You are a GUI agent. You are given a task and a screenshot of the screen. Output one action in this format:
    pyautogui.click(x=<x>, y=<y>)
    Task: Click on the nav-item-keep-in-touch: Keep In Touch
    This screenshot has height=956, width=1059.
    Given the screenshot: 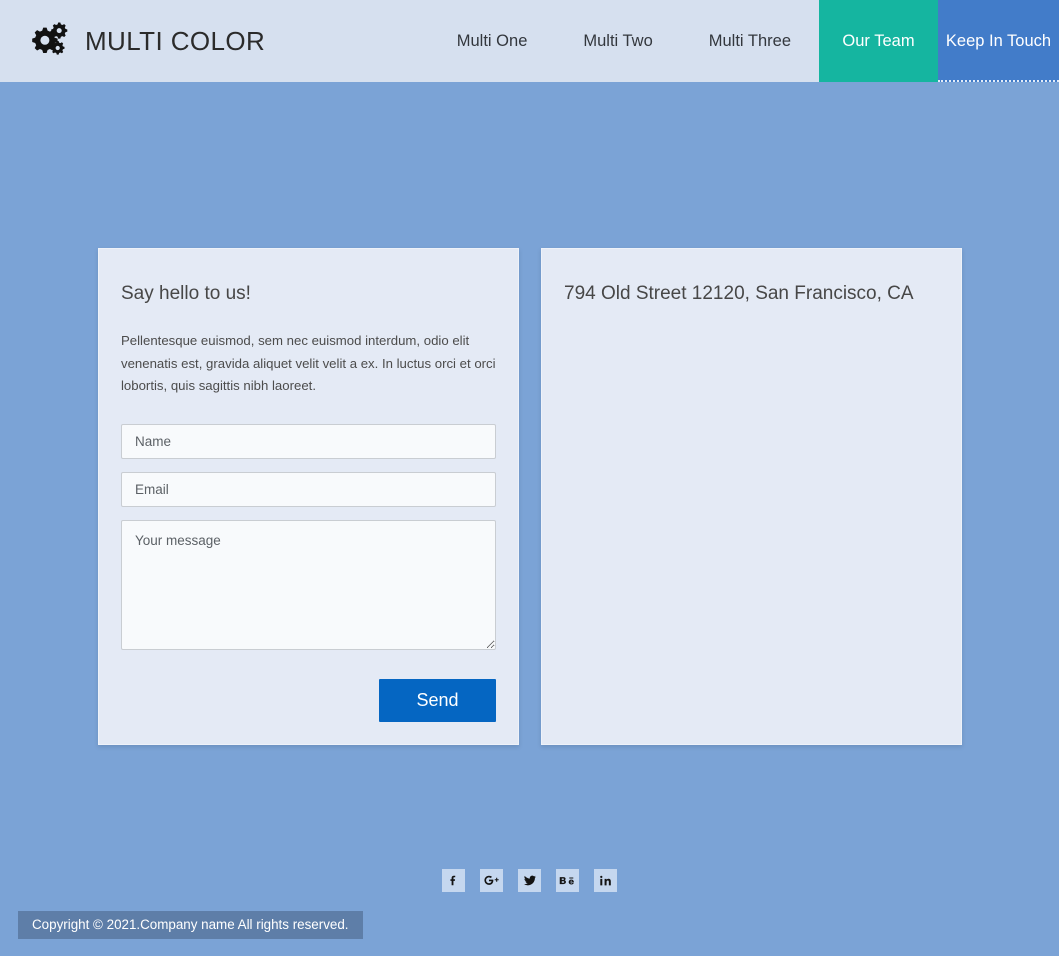 What is the action you would take?
    pyautogui.click(x=998, y=41)
    